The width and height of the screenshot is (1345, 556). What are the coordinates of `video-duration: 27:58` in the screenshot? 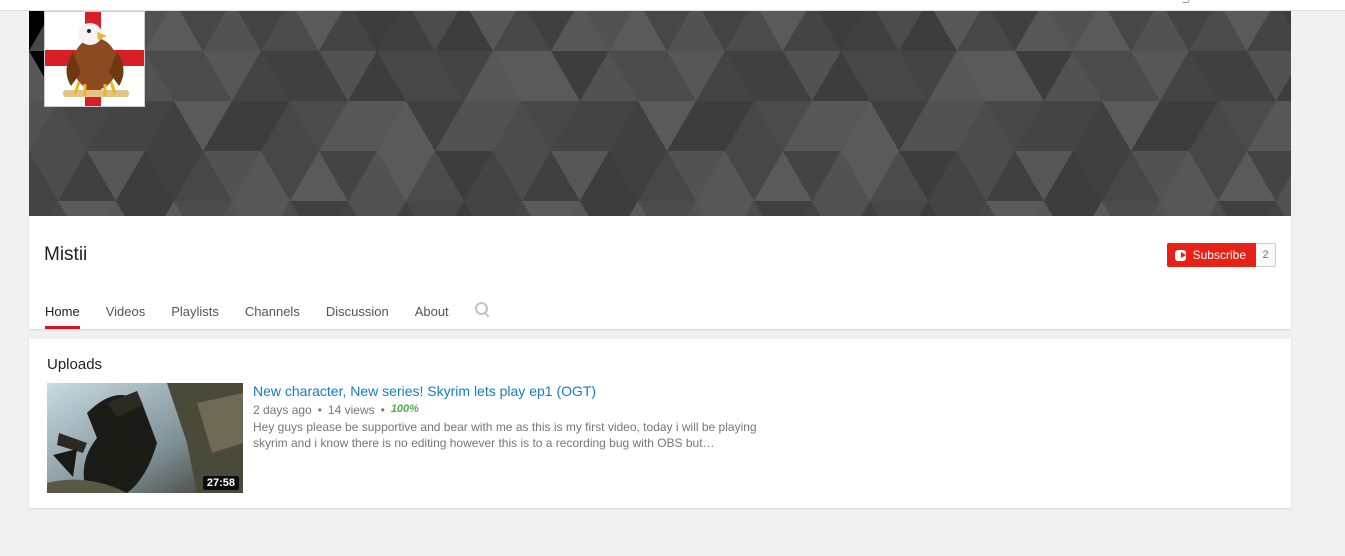 It's located at (220, 483).